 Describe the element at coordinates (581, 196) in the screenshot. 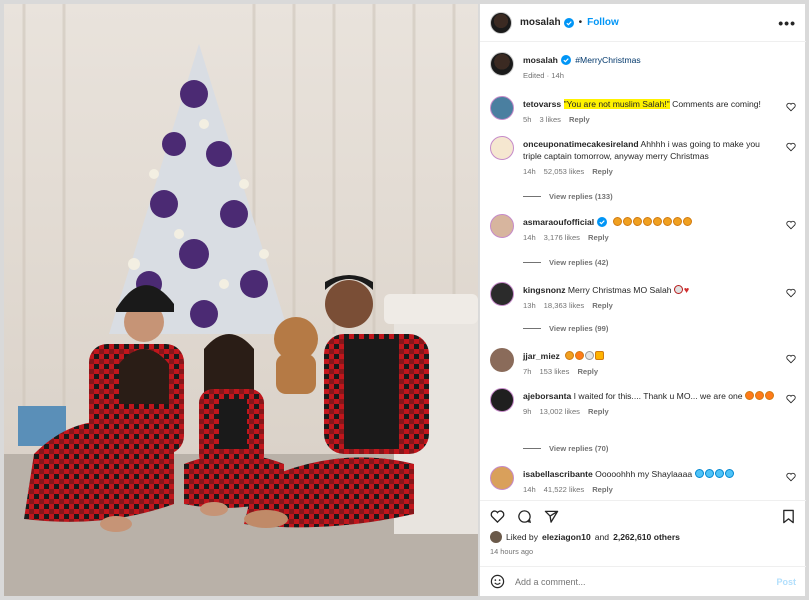

I see `view-replies-label: View replies (133)` at that location.